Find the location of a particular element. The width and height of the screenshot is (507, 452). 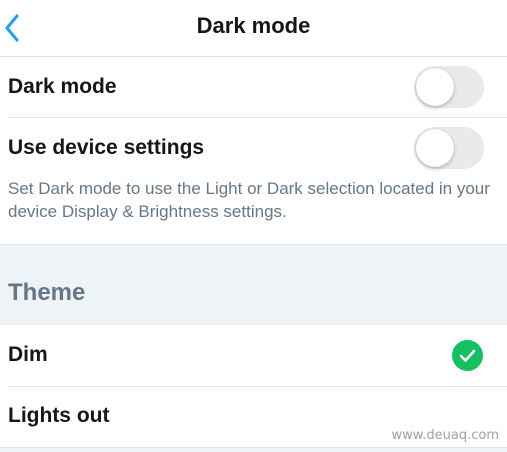

theme-section-title: Theme is located at coordinates (47, 292).